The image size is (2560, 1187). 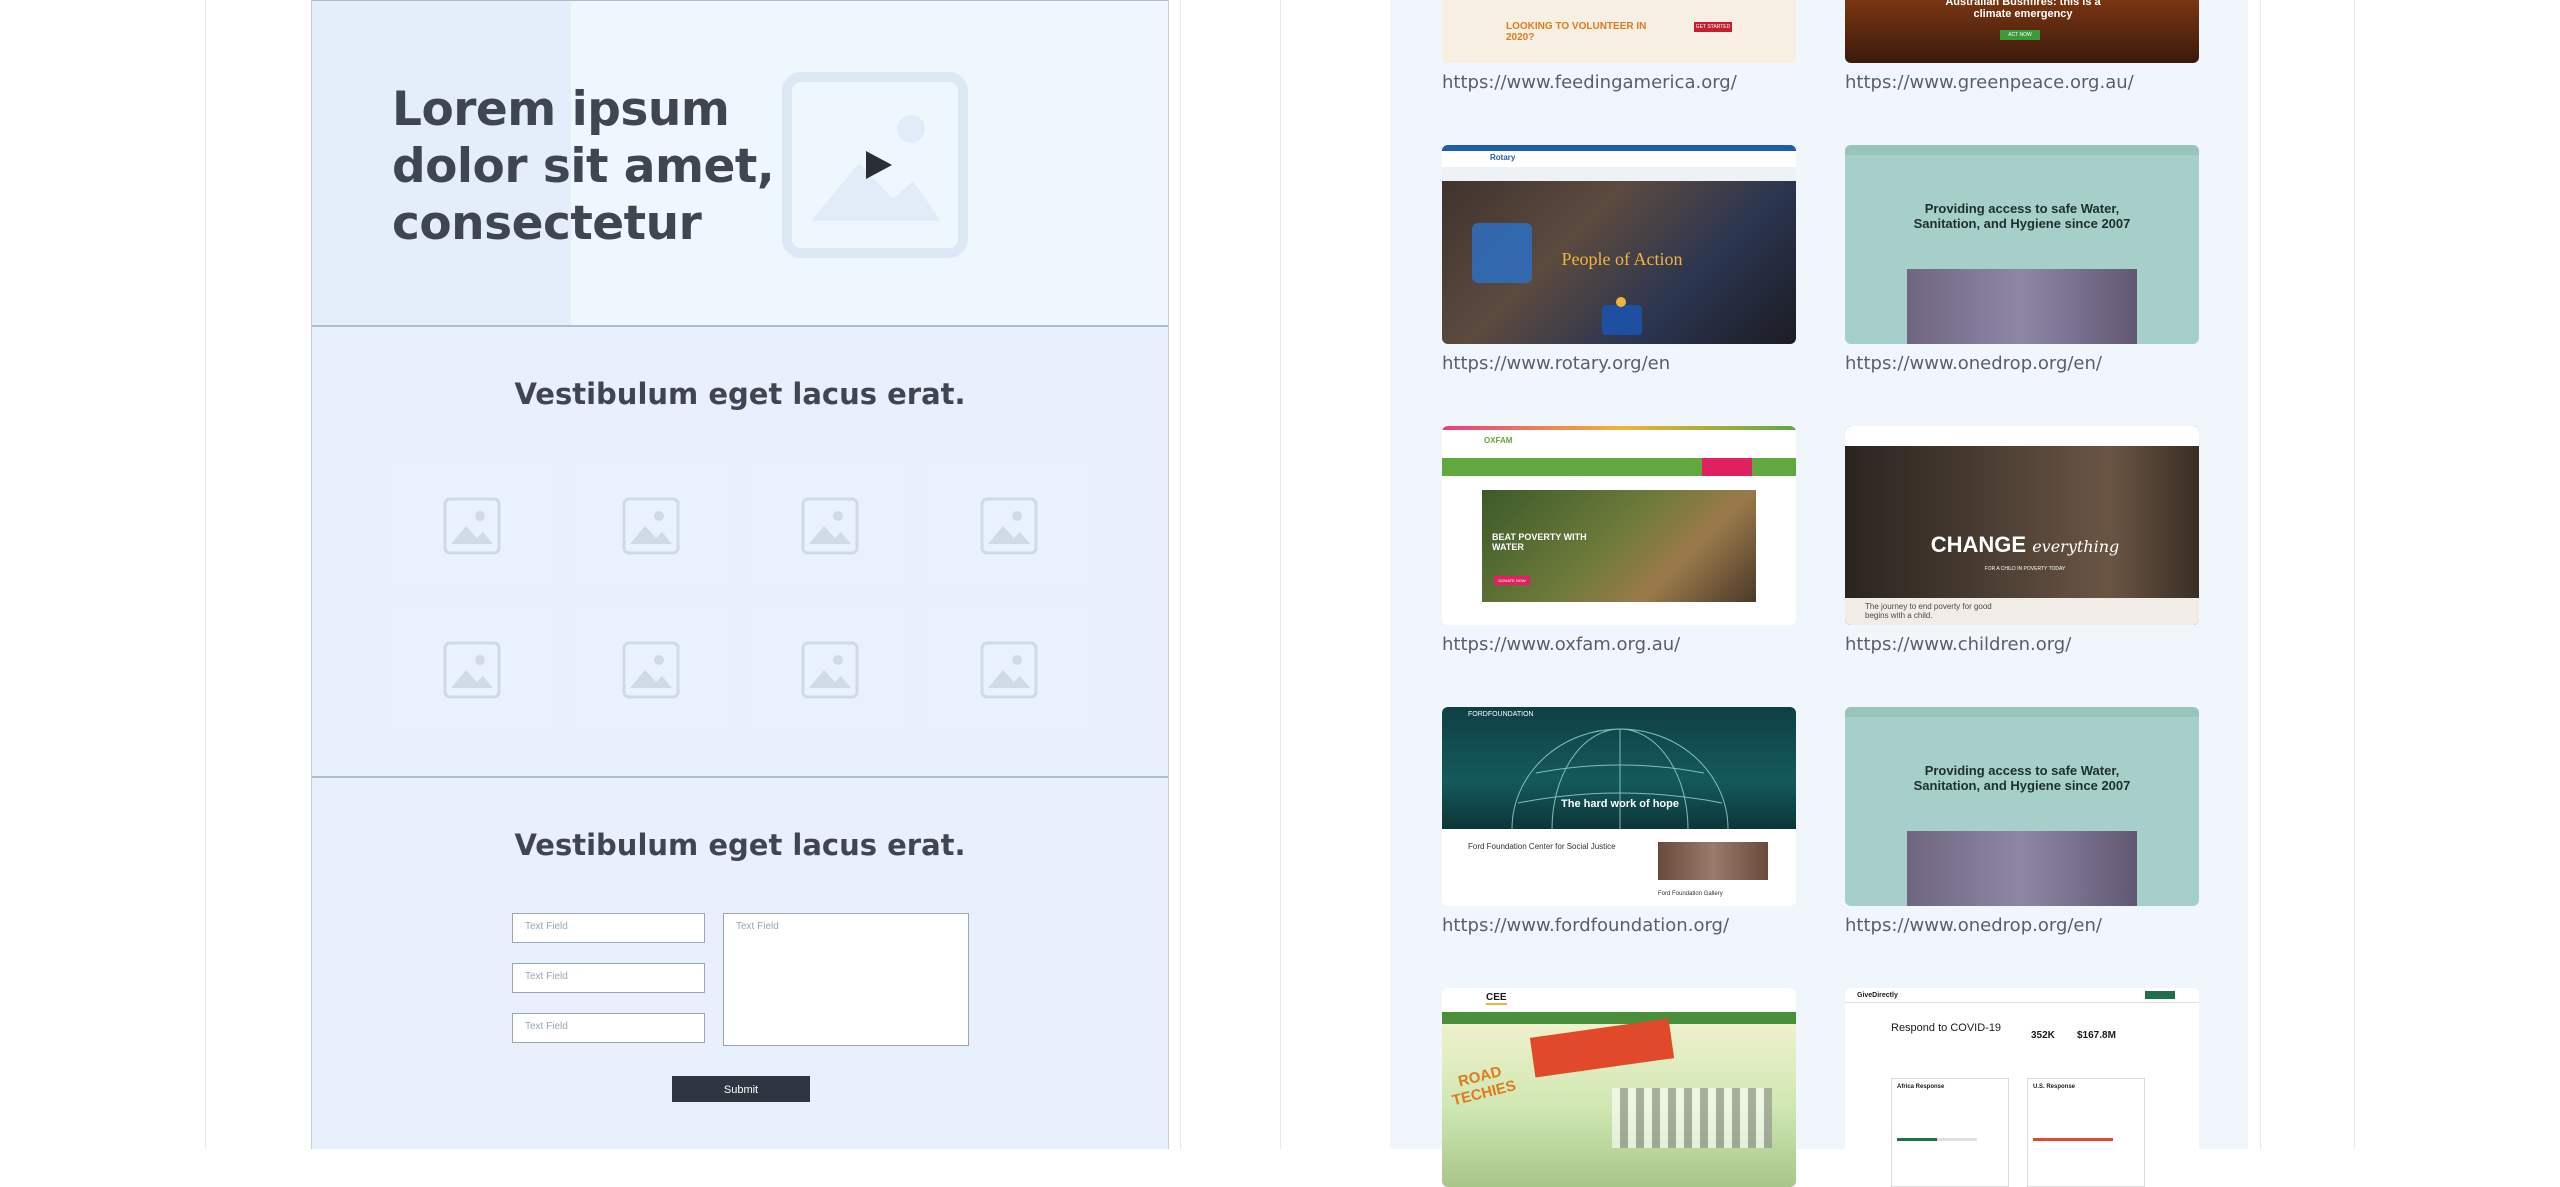 I want to click on thumbnail-heading: BEAT POVERTY WITH WATER, so click(x=1539, y=542).